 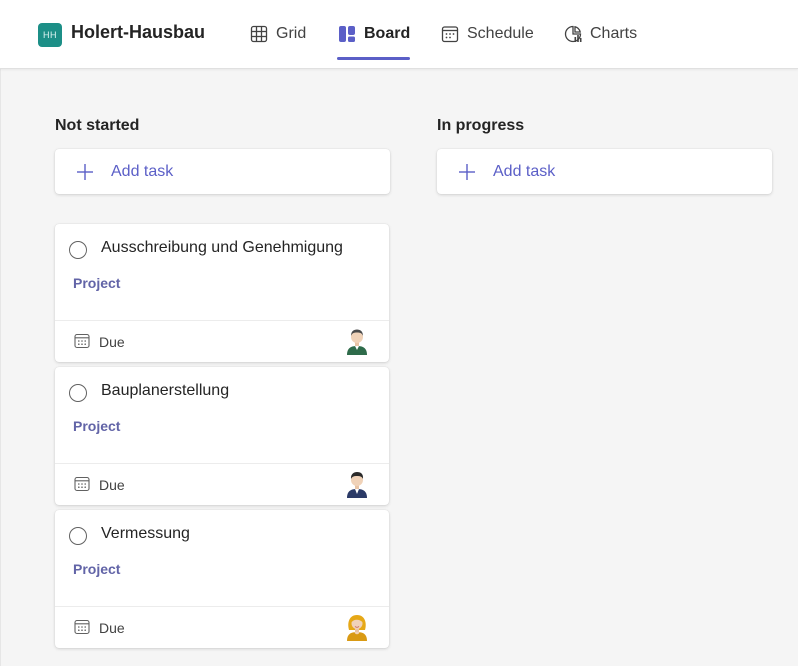 I want to click on task-title: Bauplanerstellung, so click(x=165, y=390).